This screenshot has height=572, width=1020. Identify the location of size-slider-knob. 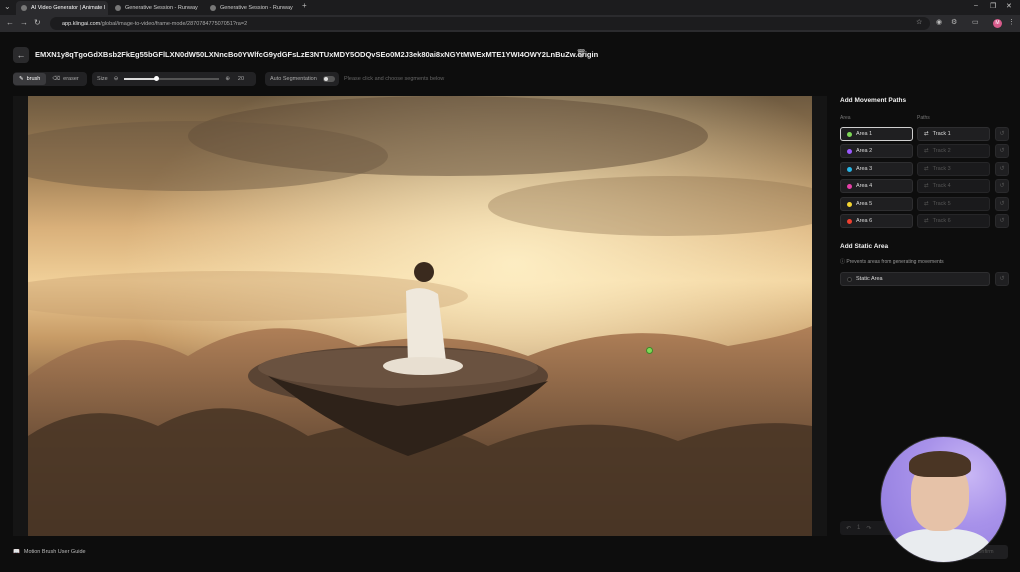
(156, 78).